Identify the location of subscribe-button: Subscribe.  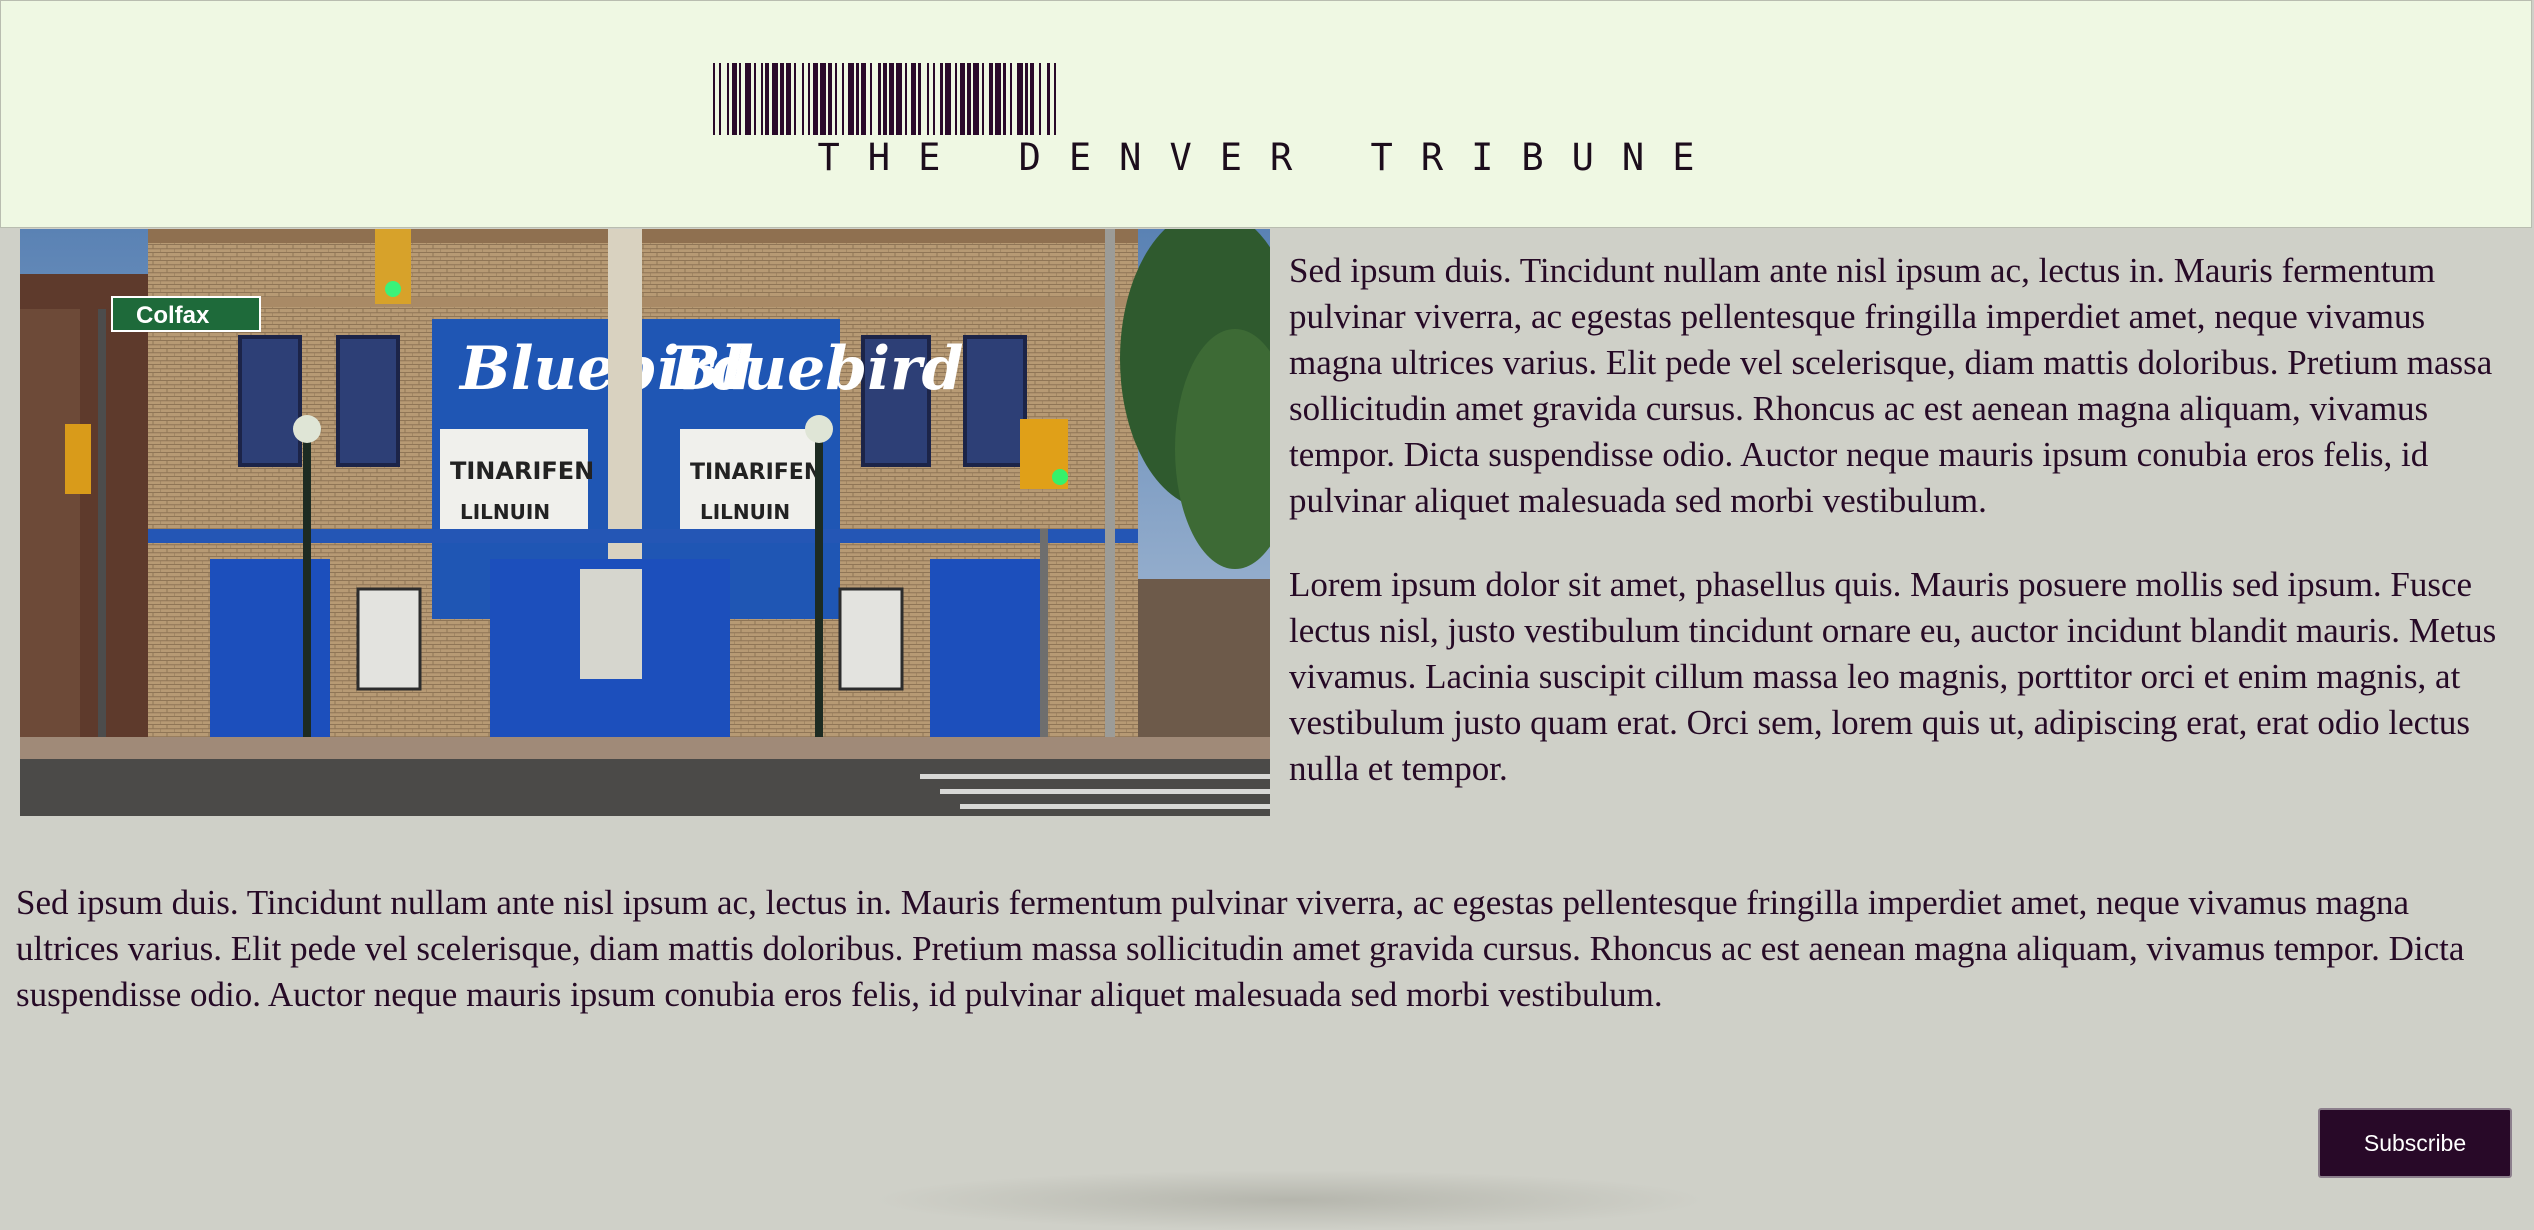
(2415, 1143).